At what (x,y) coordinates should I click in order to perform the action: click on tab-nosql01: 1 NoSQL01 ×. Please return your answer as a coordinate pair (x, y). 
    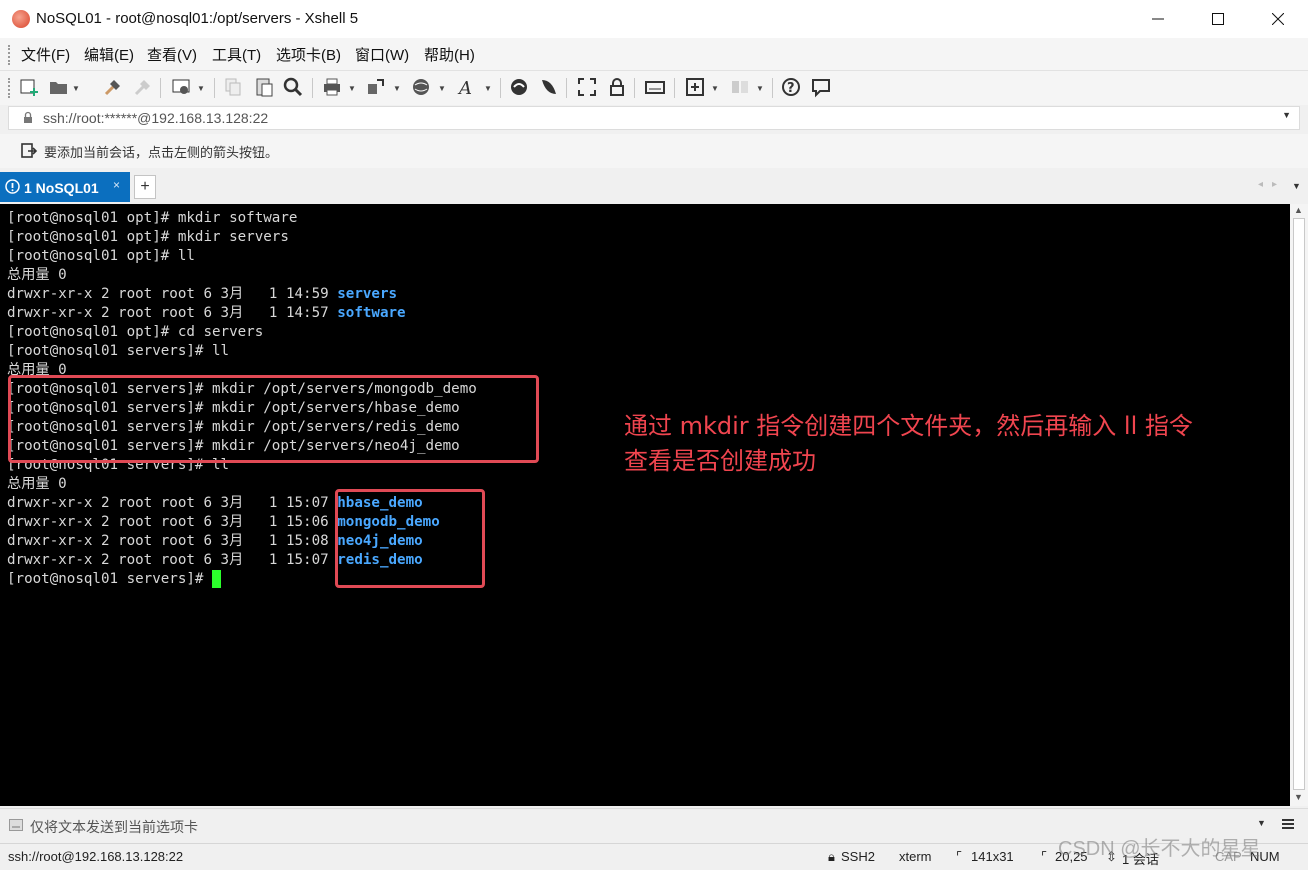
    Looking at the image, I should click on (65, 187).